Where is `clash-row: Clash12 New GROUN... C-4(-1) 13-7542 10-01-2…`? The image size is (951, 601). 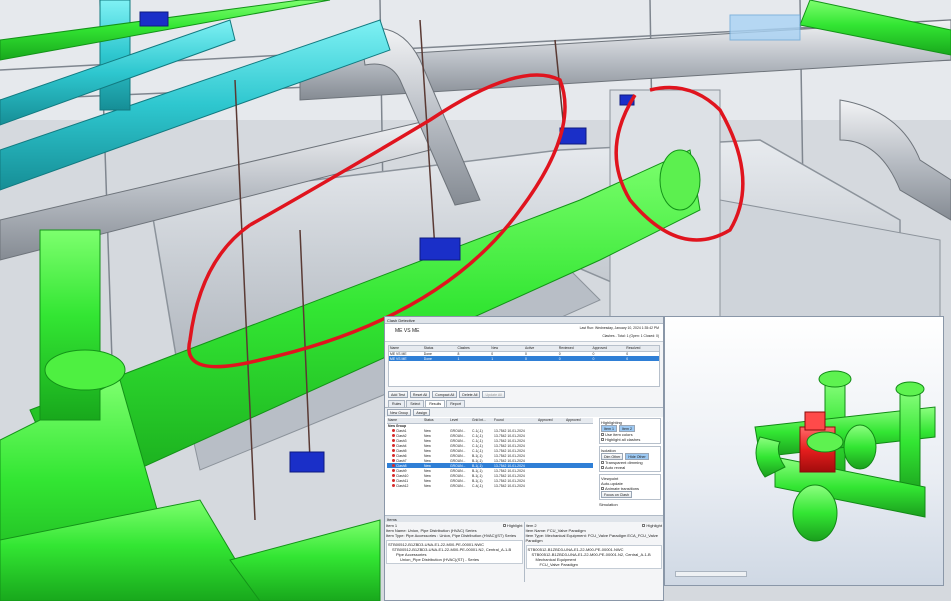 clash-row: Clash12 New GROUN... C-4(-1) 13-7542 10-01-2… is located at coordinates (490, 485).